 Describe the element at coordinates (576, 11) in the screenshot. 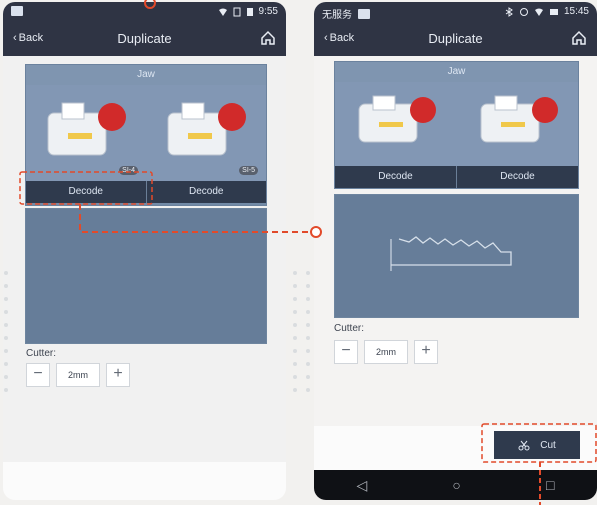

I see `clock-time: 15:45` at that location.